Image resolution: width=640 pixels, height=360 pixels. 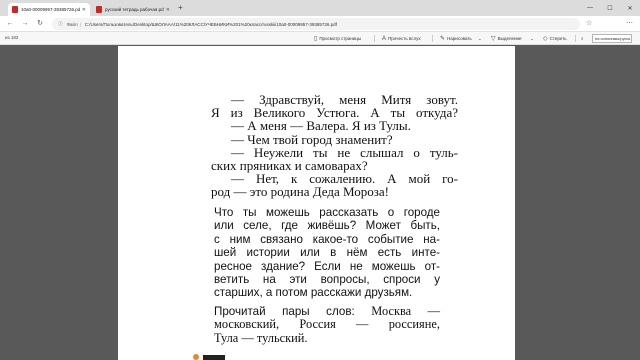 What do you see at coordinates (321, 126) in the screenshot?
I see `dialog-line: — А меня — Валера. Я из Тулы.` at bounding box center [321, 126].